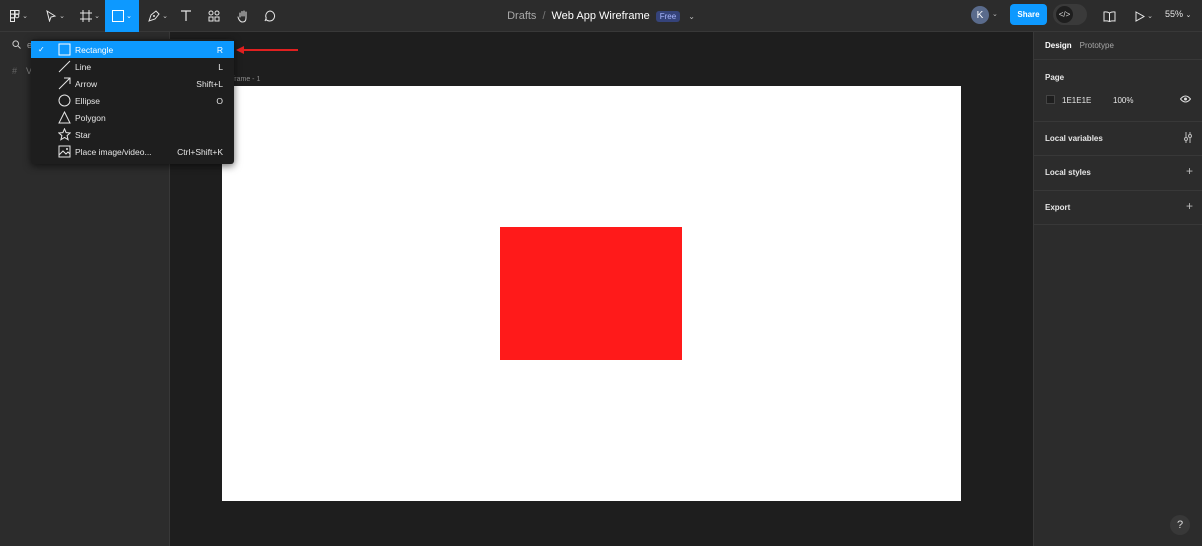  What do you see at coordinates (209, 83) in the screenshot?
I see `menu-item-shortcut: Shift+L` at bounding box center [209, 83].